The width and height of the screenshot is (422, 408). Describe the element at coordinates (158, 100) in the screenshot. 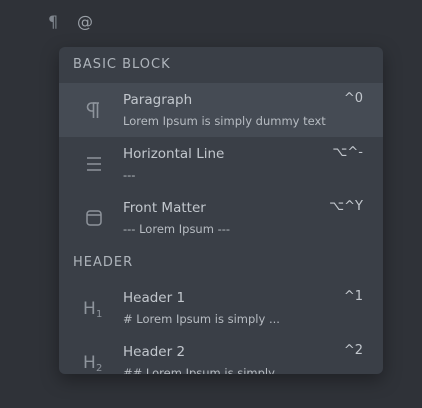

I see `menu-item-title: Paragraph` at that location.